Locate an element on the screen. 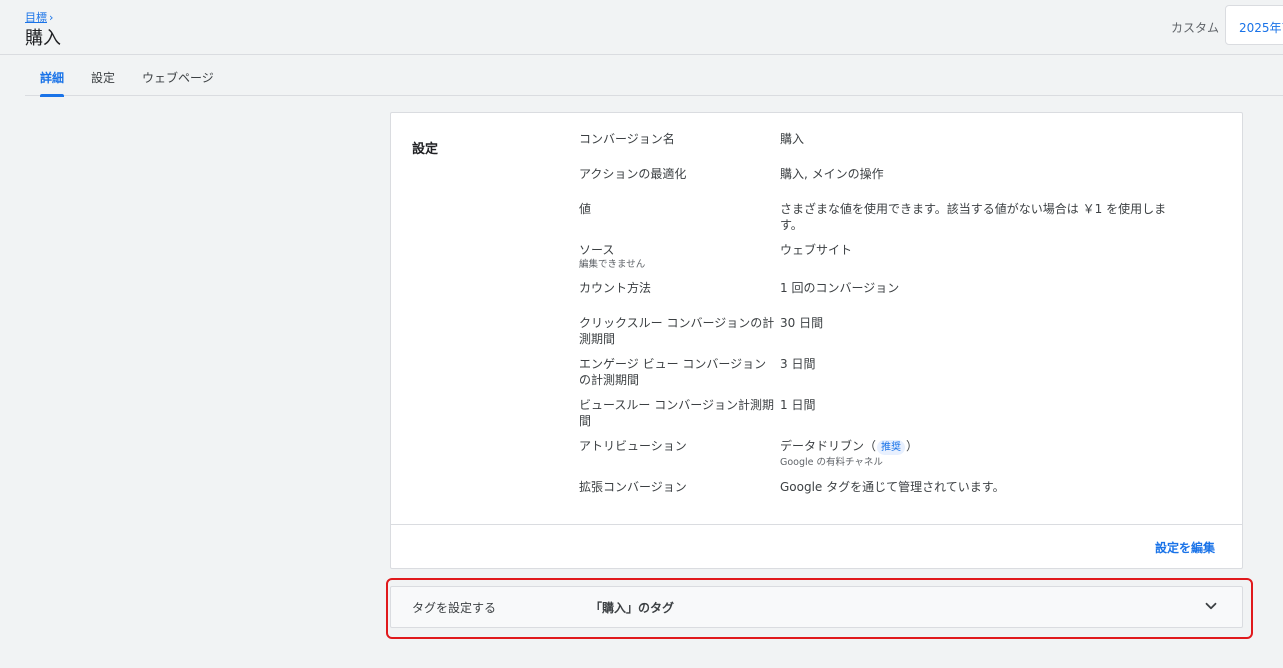  settings-key-label: ソース is located at coordinates (597, 250).